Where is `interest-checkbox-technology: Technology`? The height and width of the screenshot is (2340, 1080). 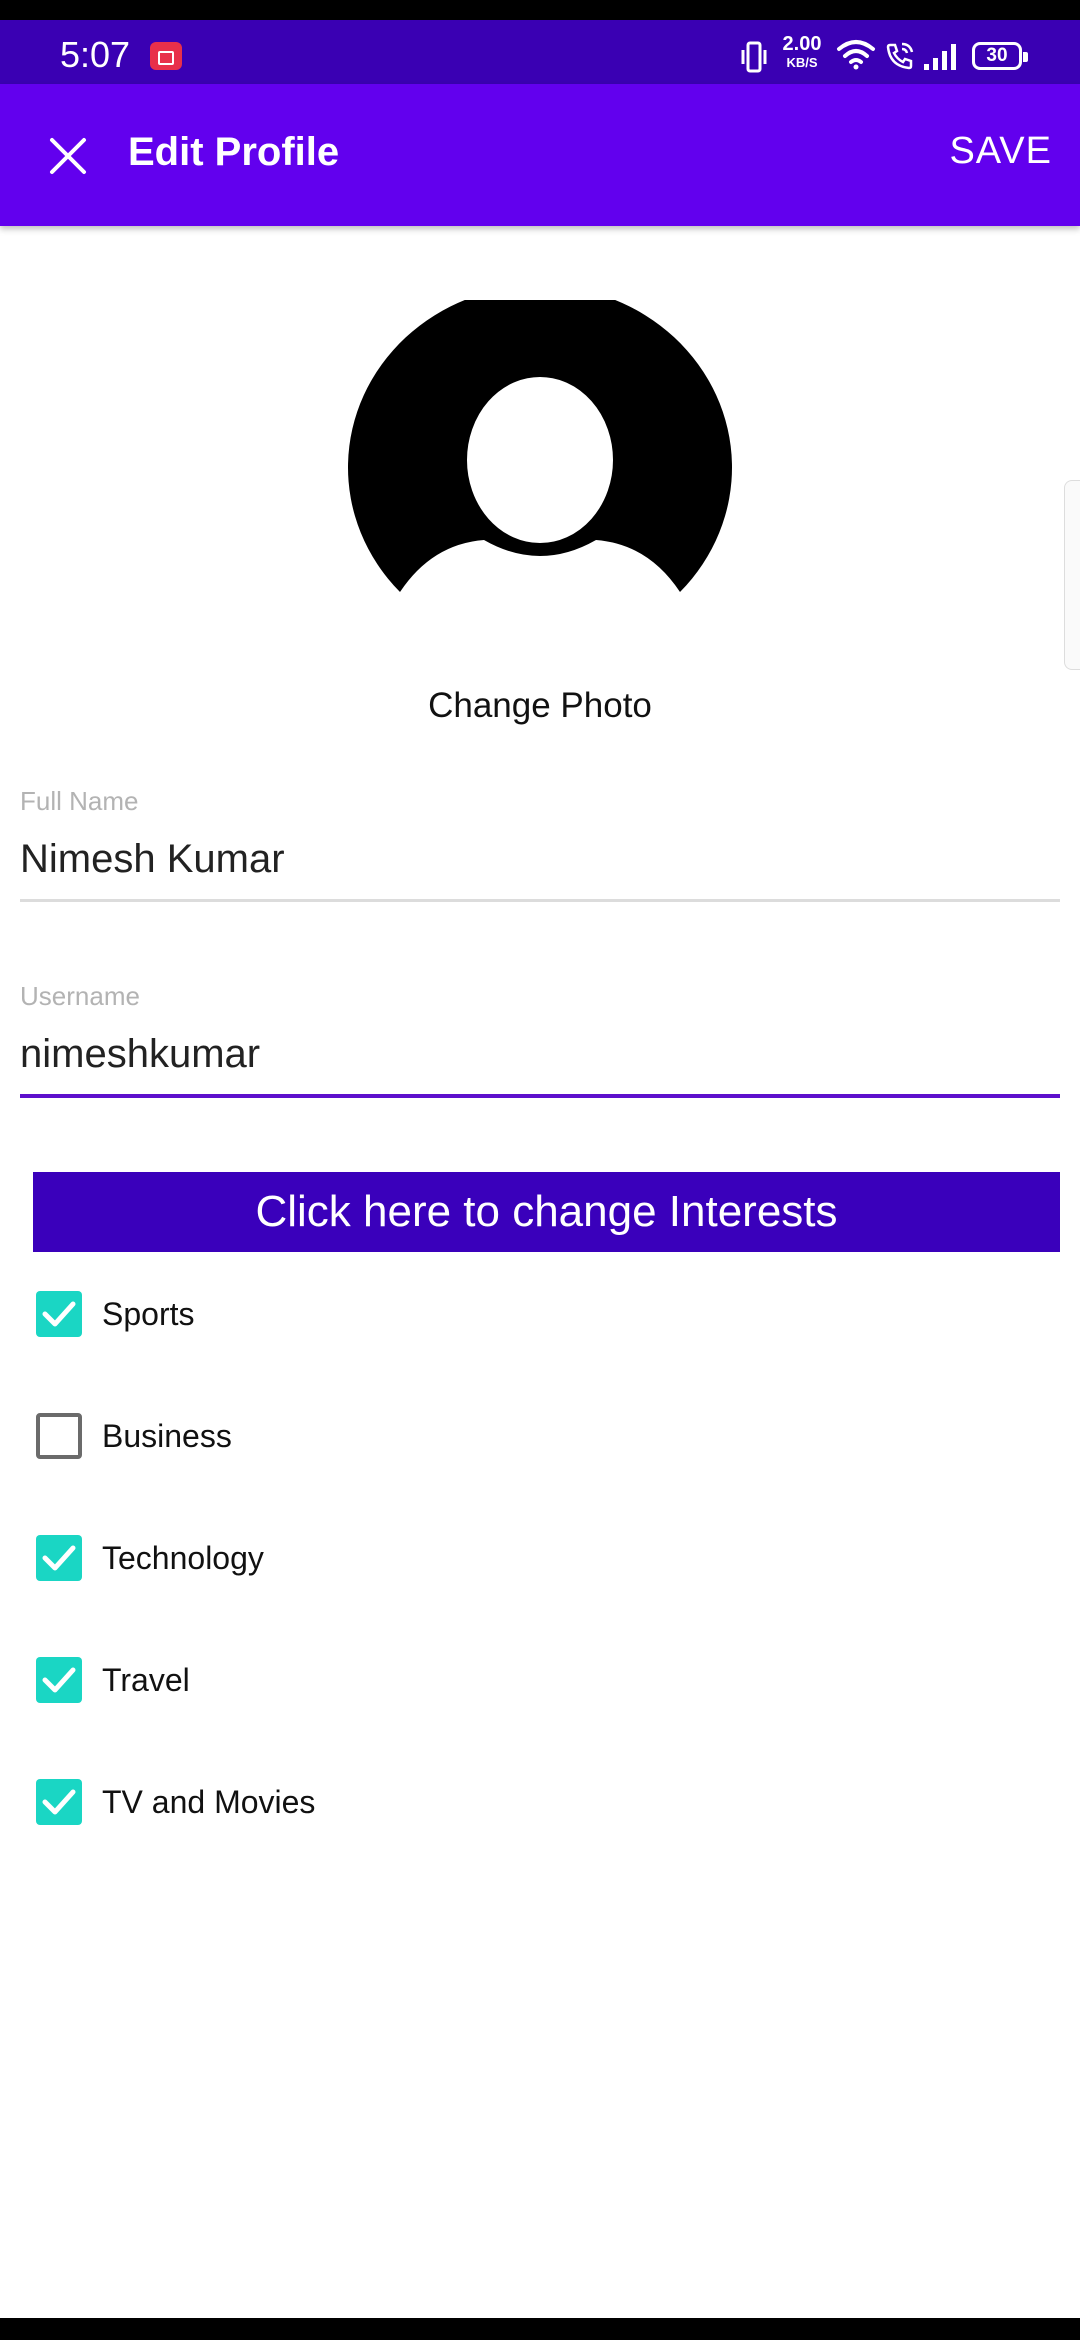
interest-checkbox-technology: Technology is located at coordinates (150, 1558).